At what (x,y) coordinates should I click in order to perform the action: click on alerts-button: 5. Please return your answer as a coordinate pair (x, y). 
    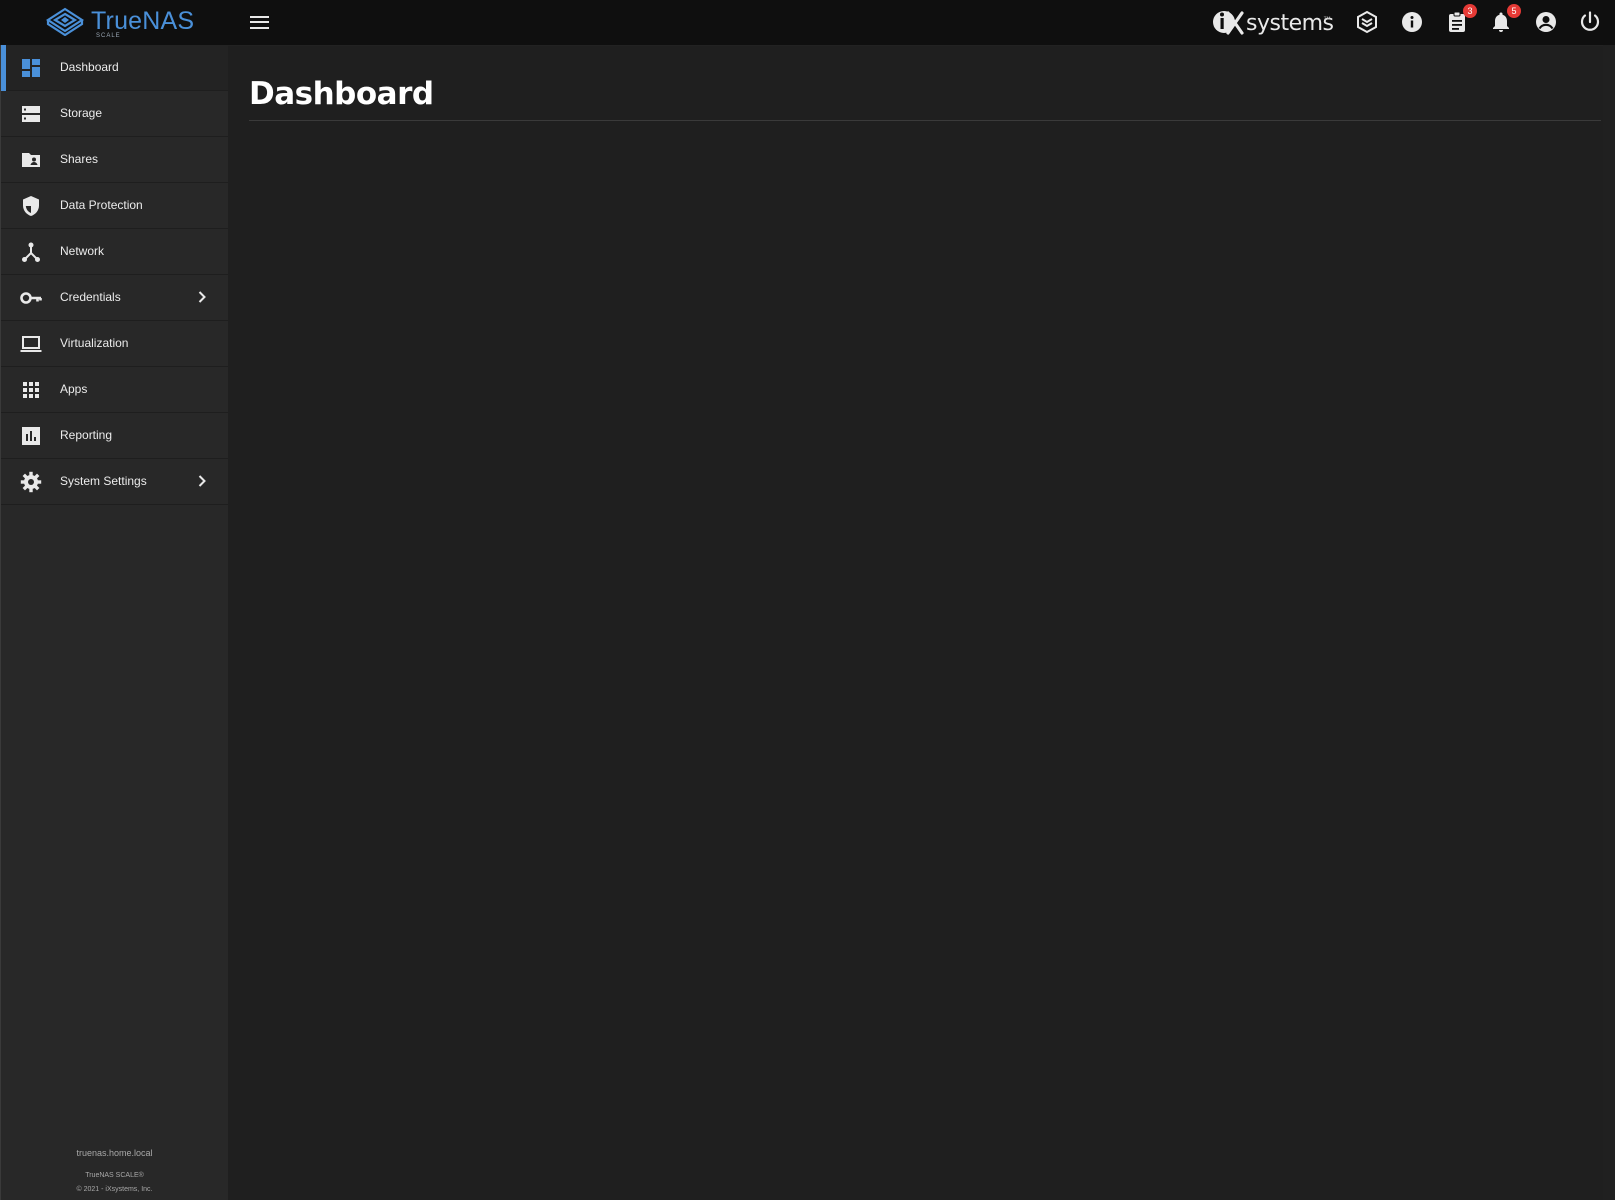
    Looking at the image, I should click on (1505, 19).